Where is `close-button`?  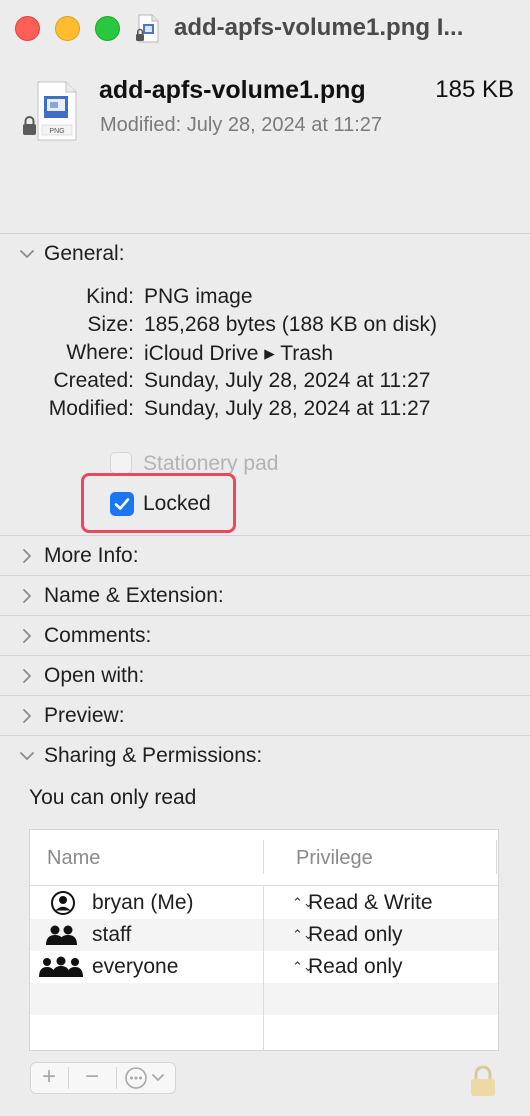
close-button is located at coordinates (27, 28).